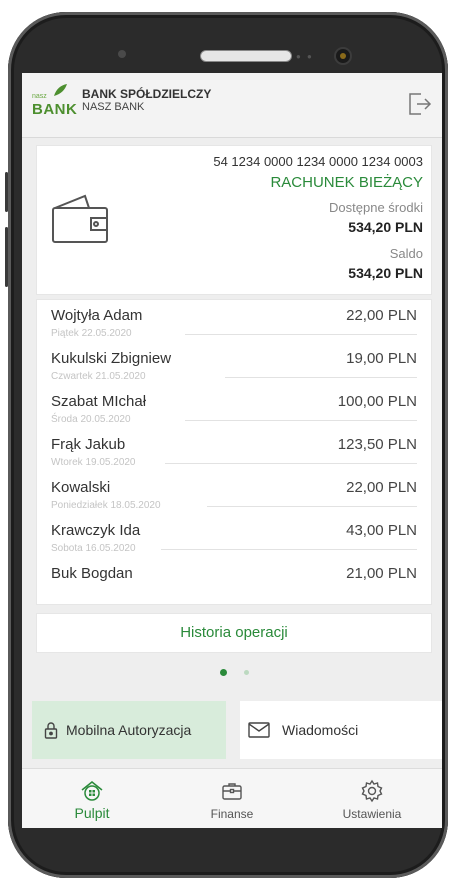 Image resolution: width=457 pixels, height=881 pixels. I want to click on available-funds-value: 534,20 PLN, so click(385, 227).